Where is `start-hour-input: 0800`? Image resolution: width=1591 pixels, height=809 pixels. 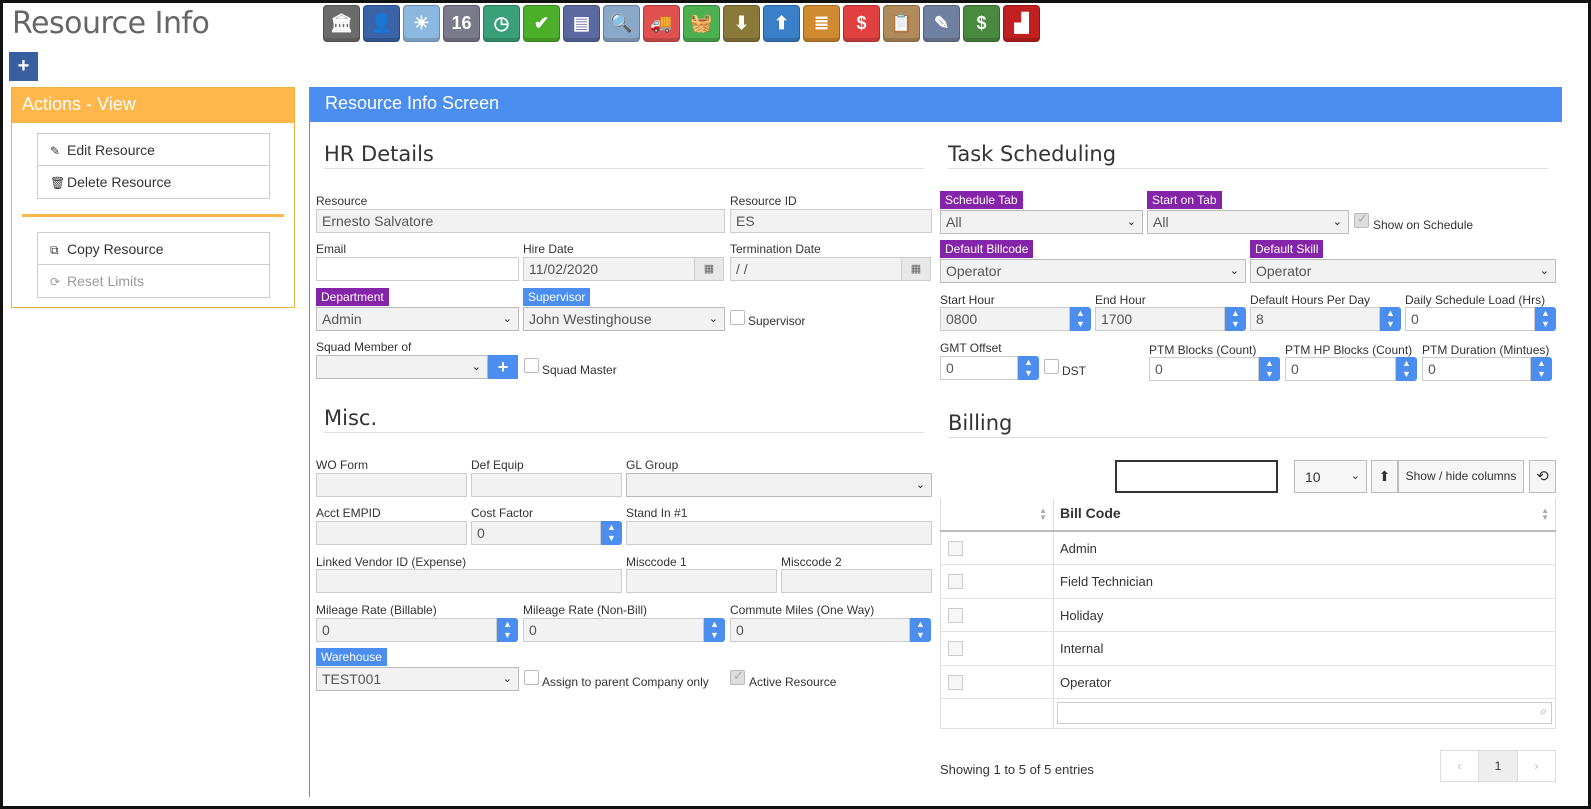 start-hour-input: 0800 is located at coordinates (1005, 319).